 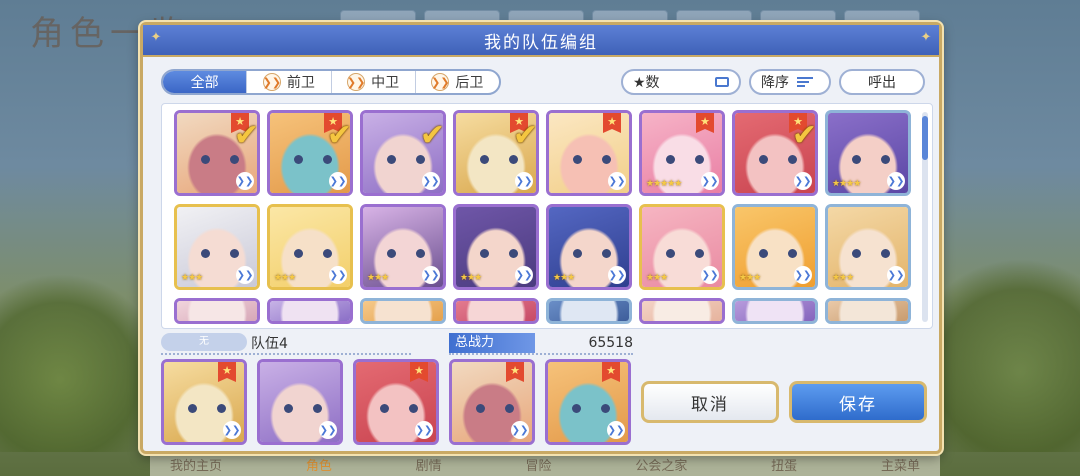 I want to click on team-name: 队伍4, so click(x=269, y=343).